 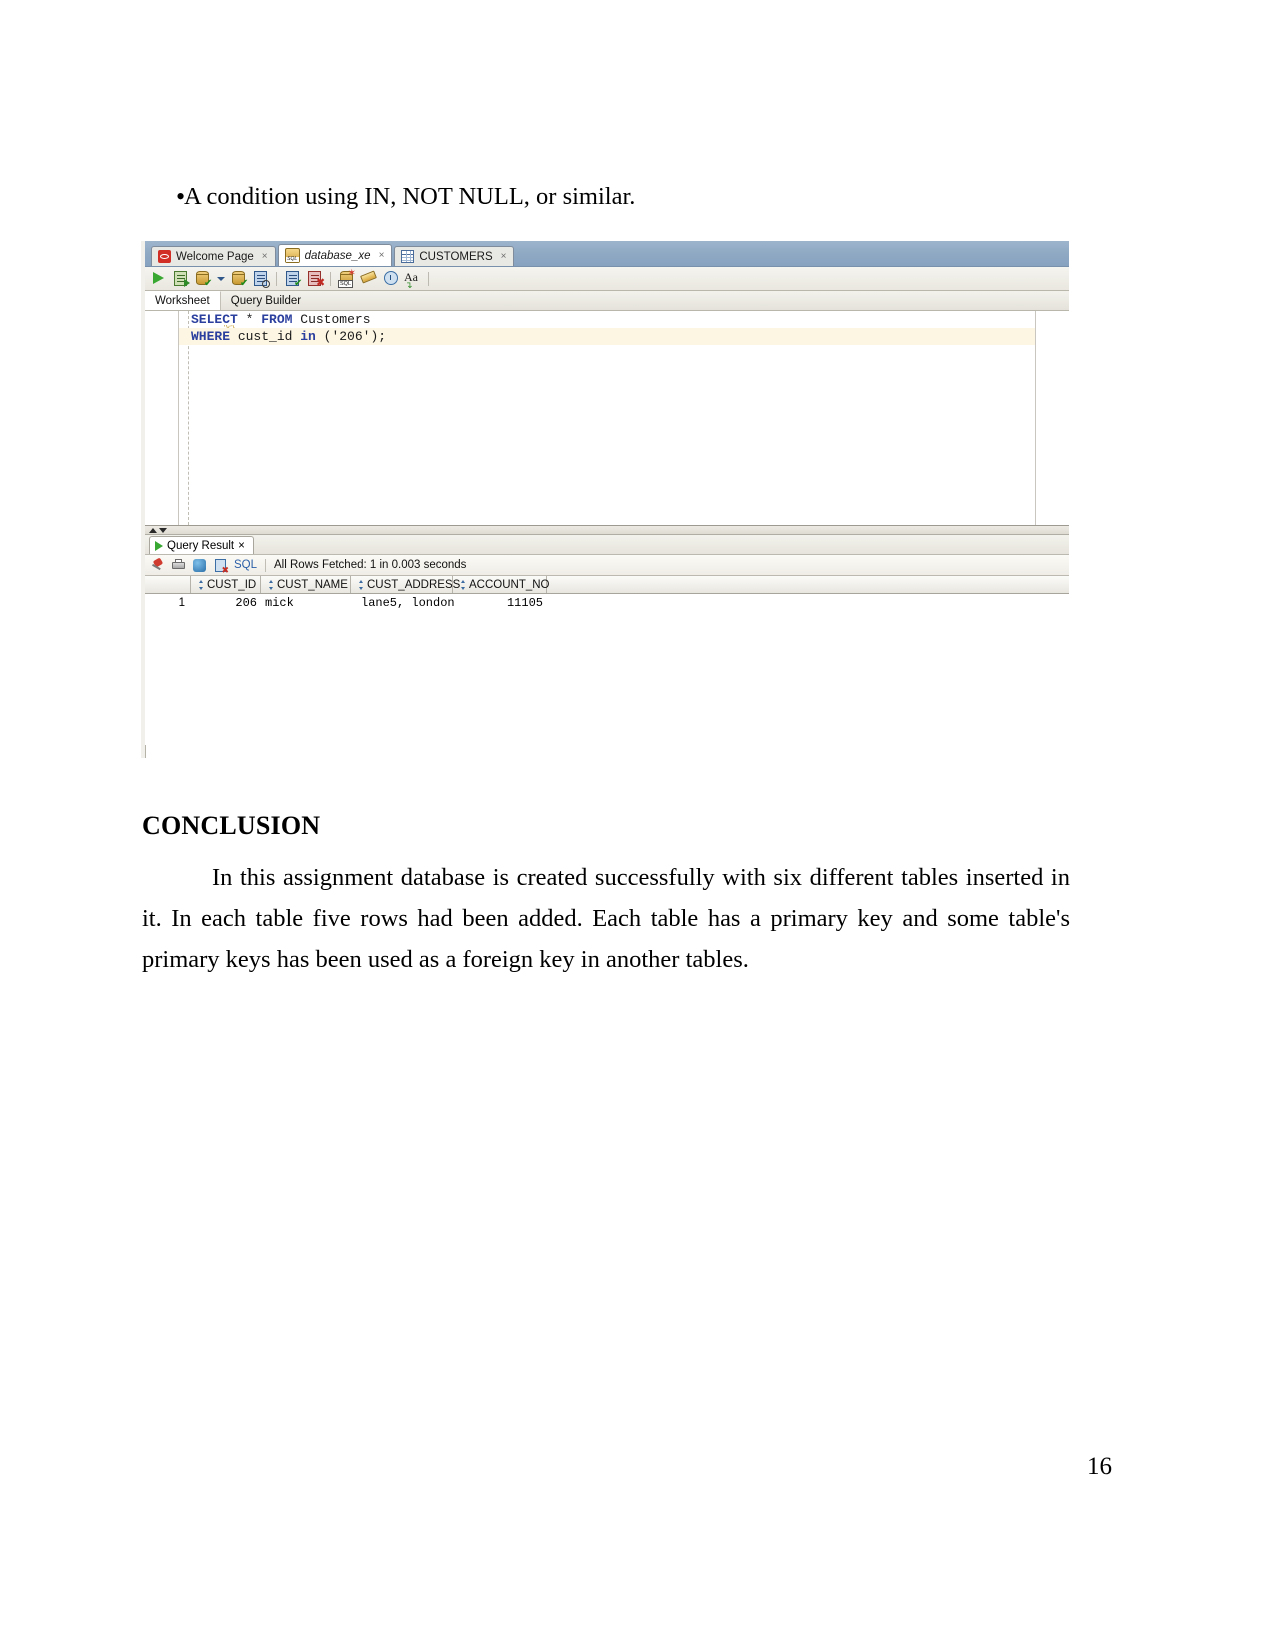 What do you see at coordinates (159, 545) in the screenshot?
I see `play-icon` at bounding box center [159, 545].